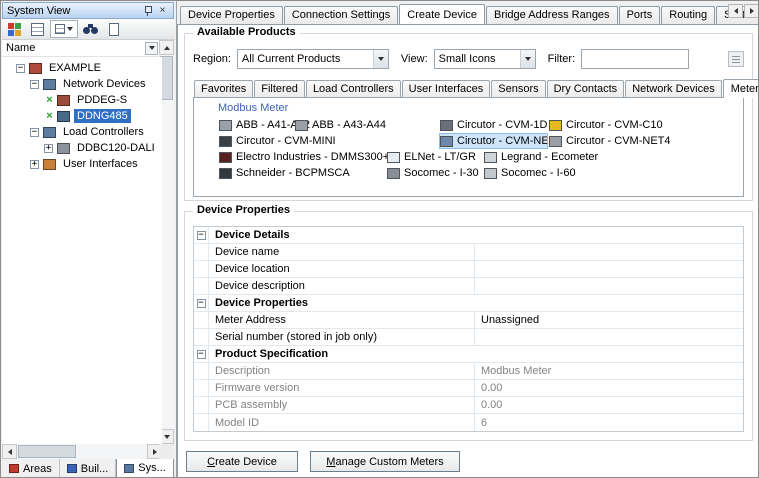  Describe the element at coordinates (468, 269) in the screenshot. I see `property-row: Device location` at that location.